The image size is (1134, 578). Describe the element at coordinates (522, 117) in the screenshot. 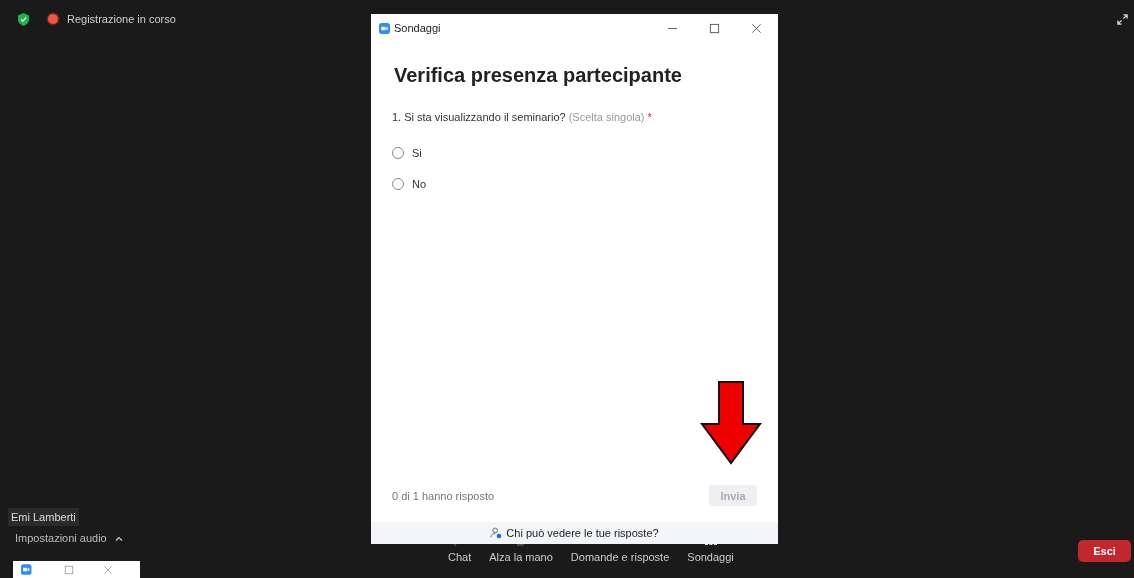

I see `question-text: 1. Si sta visualizzando il seminario? (Scelta singola) *` at that location.